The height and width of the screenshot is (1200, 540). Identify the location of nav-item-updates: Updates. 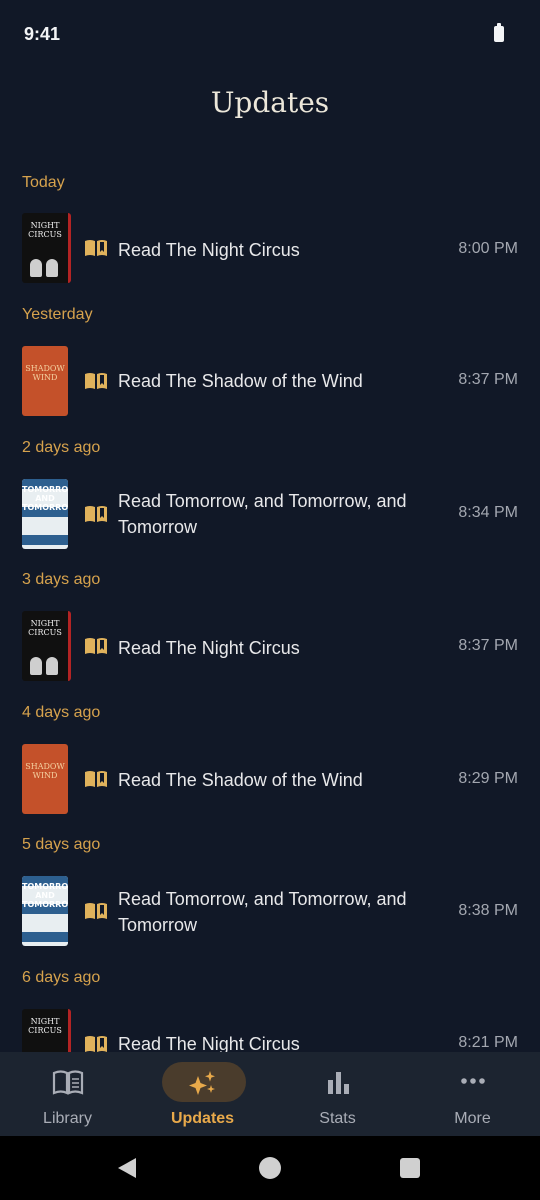
(202, 1094).